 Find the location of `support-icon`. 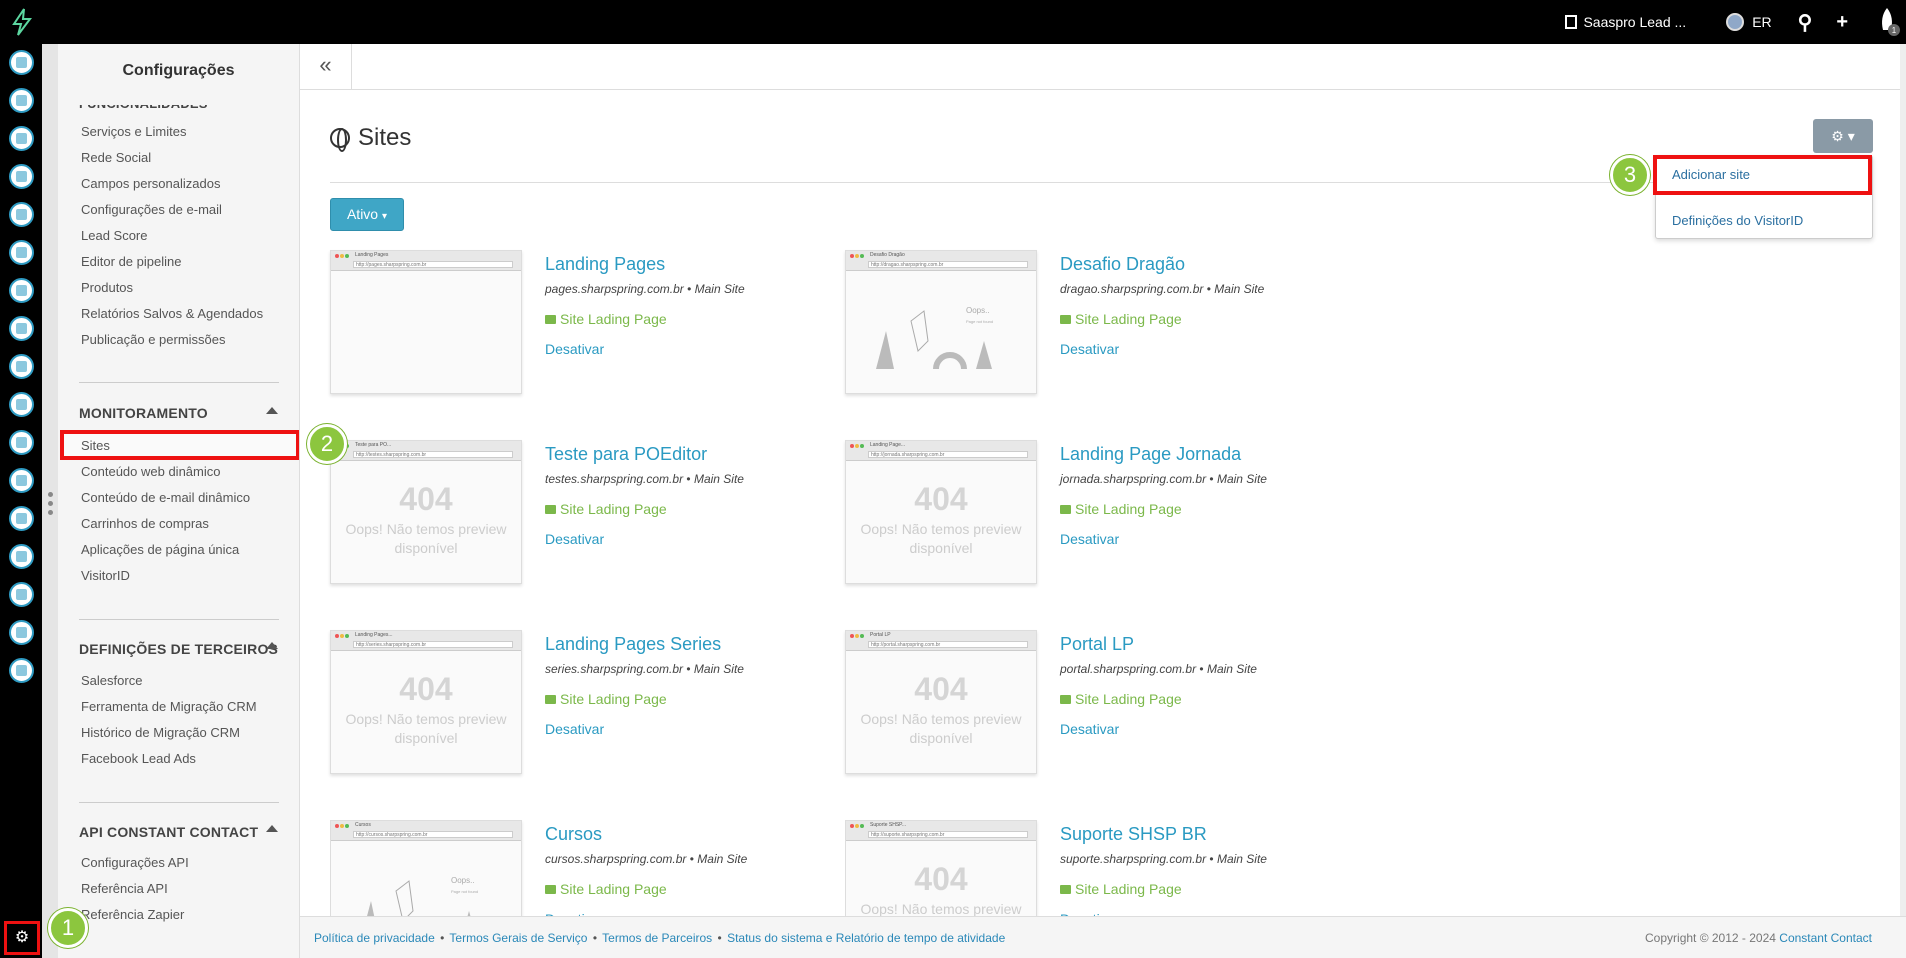

support-icon is located at coordinates (21, 556).